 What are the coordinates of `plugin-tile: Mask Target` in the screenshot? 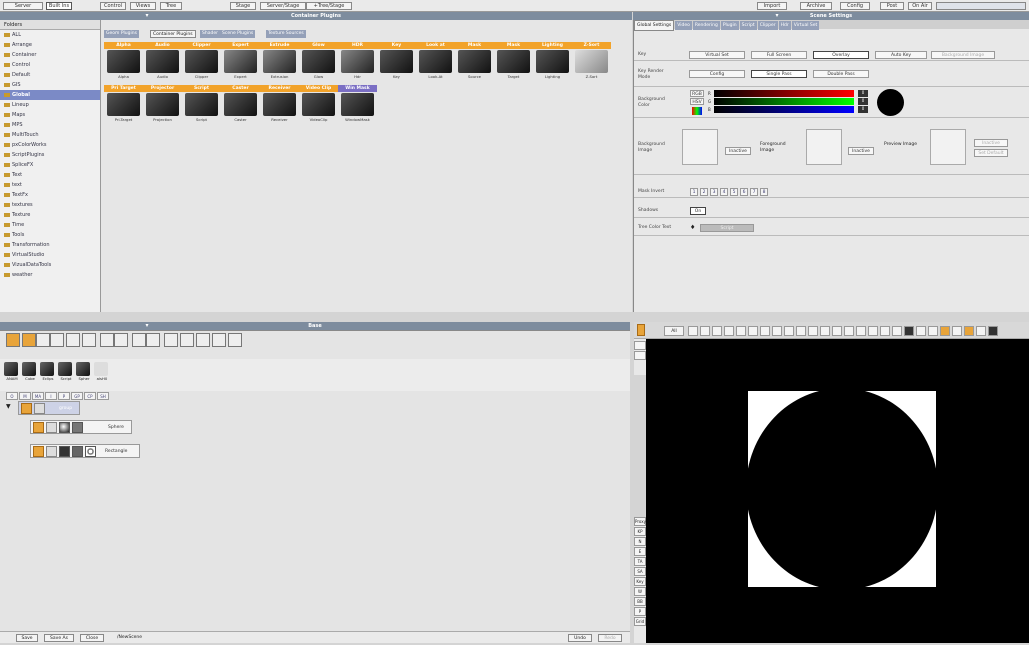 It's located at (513, 61).